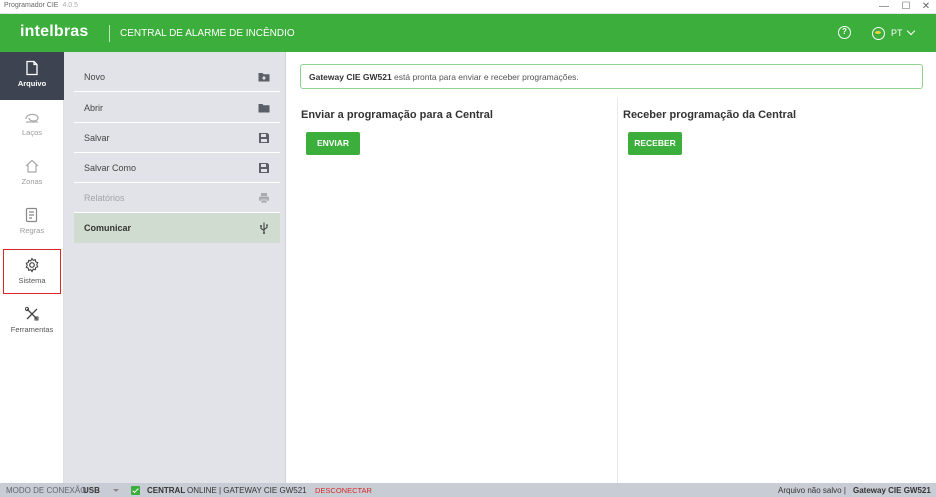 Image resolution: width=936 pixels, height=497 pixels. What do you see at coordinates (116, 490) in the screenshot?
I see `caret-down-icon` at bounding box center [116, 490].